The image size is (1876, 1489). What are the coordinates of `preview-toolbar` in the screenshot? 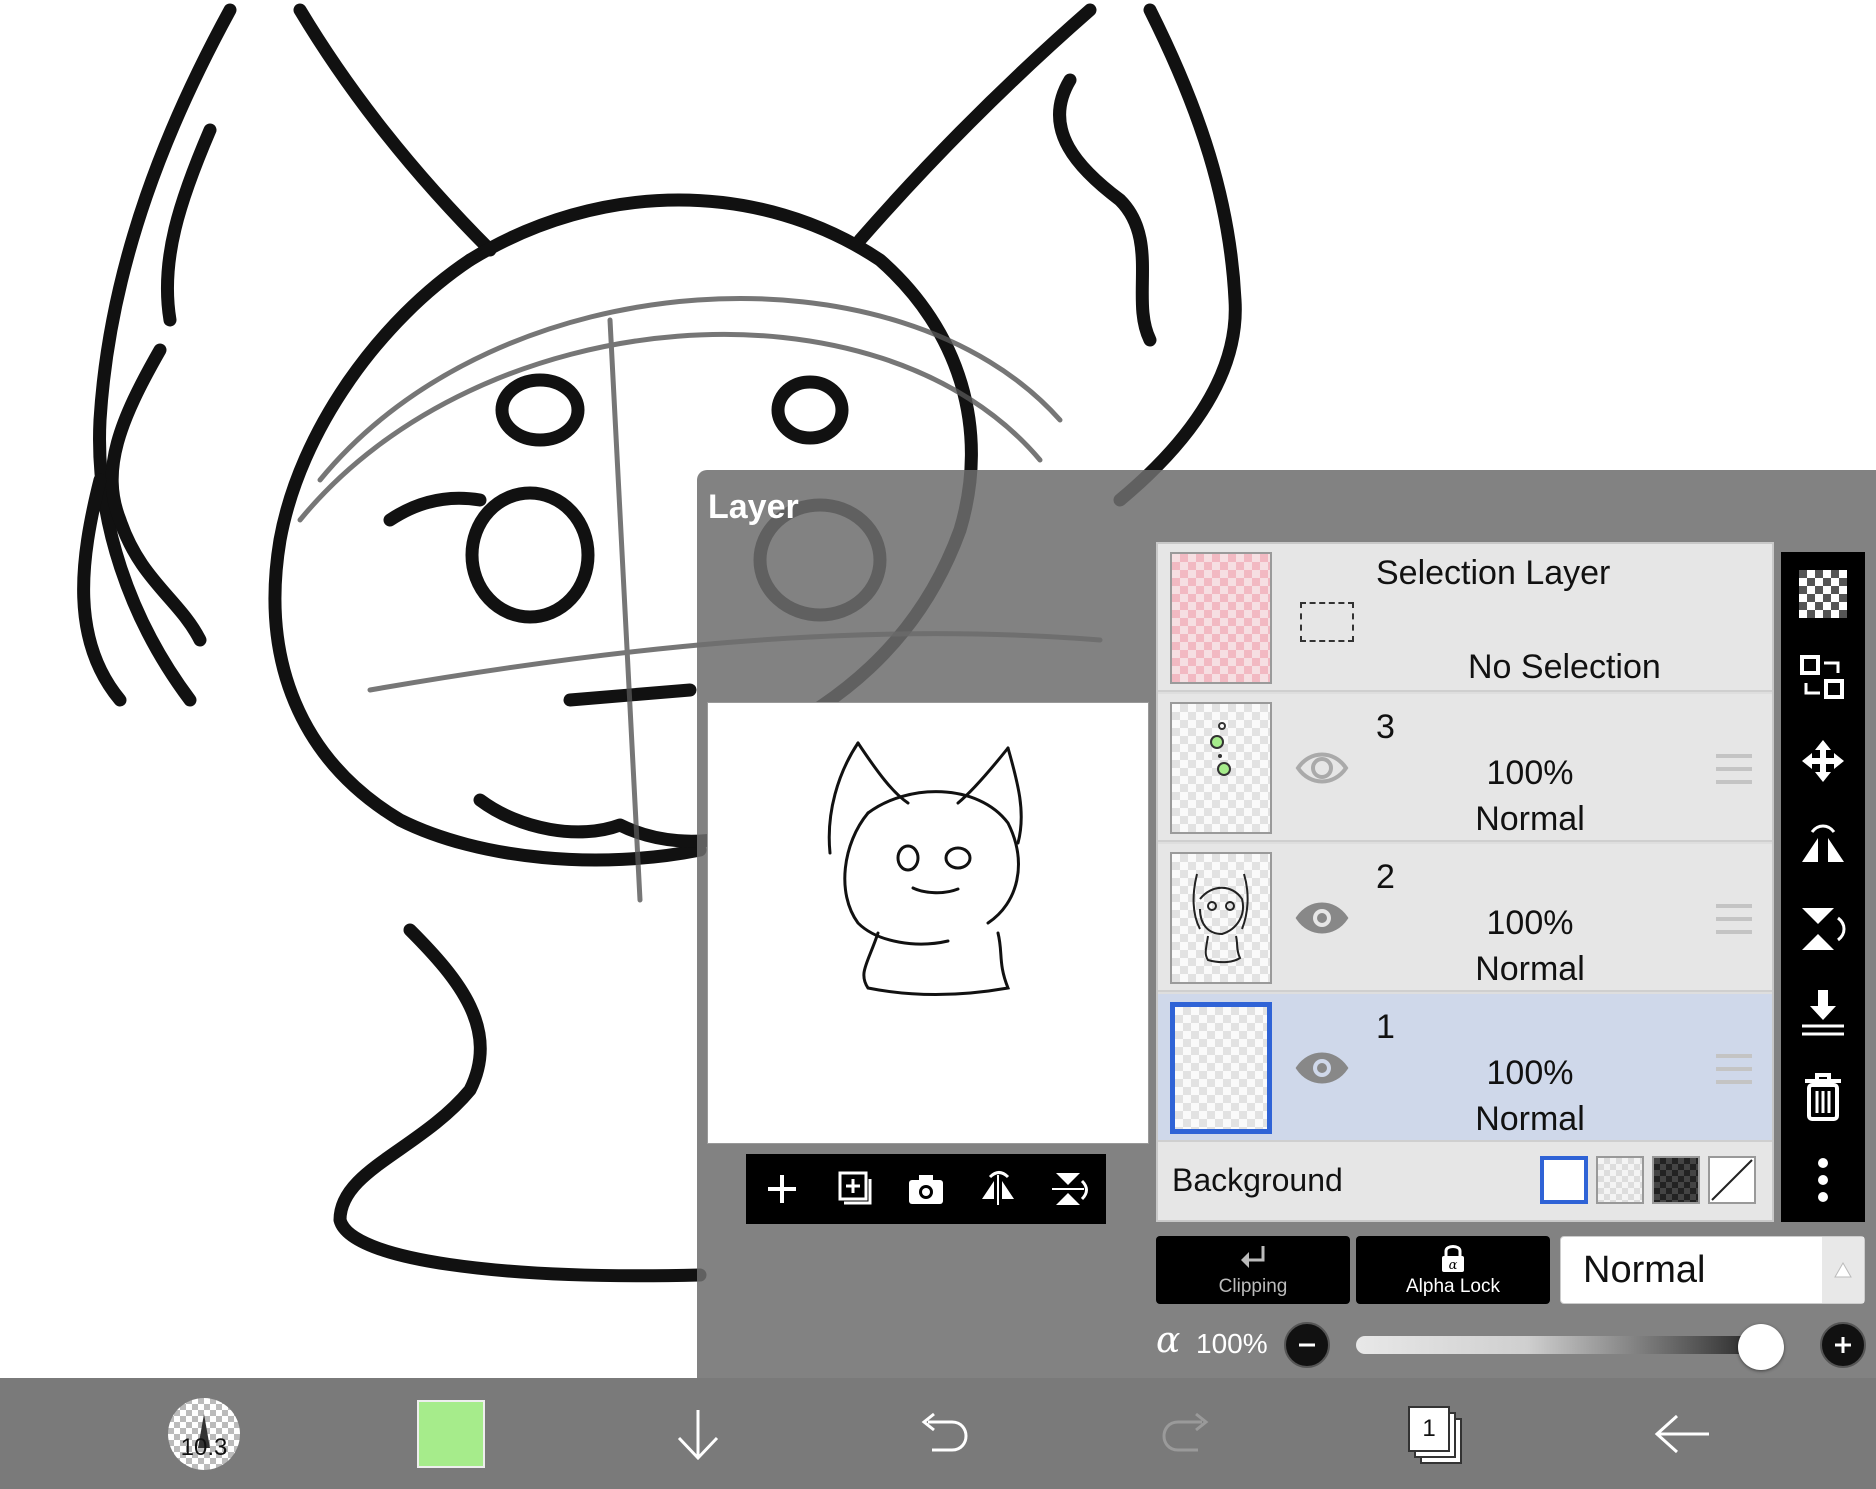 It's located at (926, 1189).